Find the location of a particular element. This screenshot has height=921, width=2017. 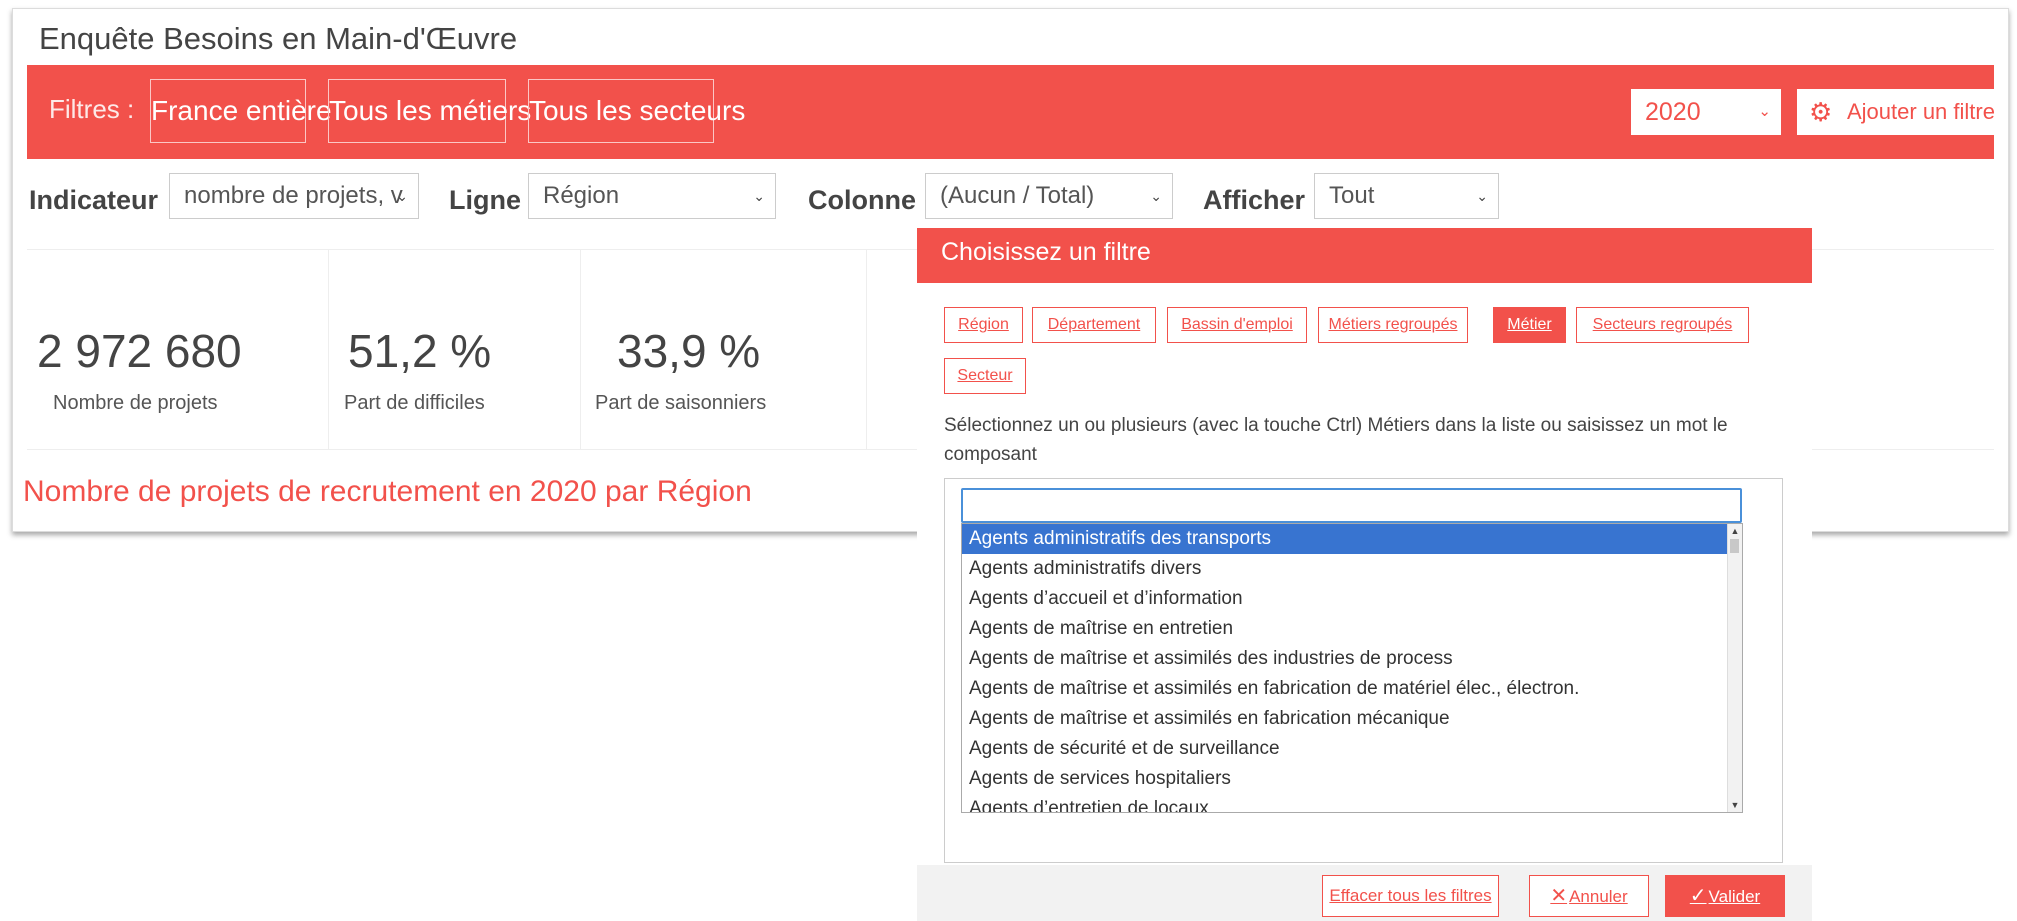

stat-difficult-label: Part de difficiles is located at coordinates (414, 403).